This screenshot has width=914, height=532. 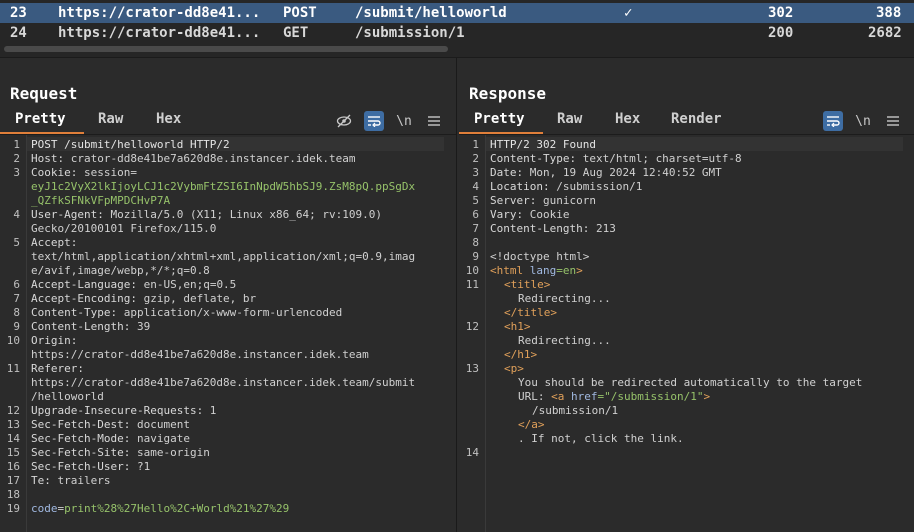 What do you see at coordinates (16, 158) in the screenshot?
I see `line-number: 2` at bounding box center [16, 158].